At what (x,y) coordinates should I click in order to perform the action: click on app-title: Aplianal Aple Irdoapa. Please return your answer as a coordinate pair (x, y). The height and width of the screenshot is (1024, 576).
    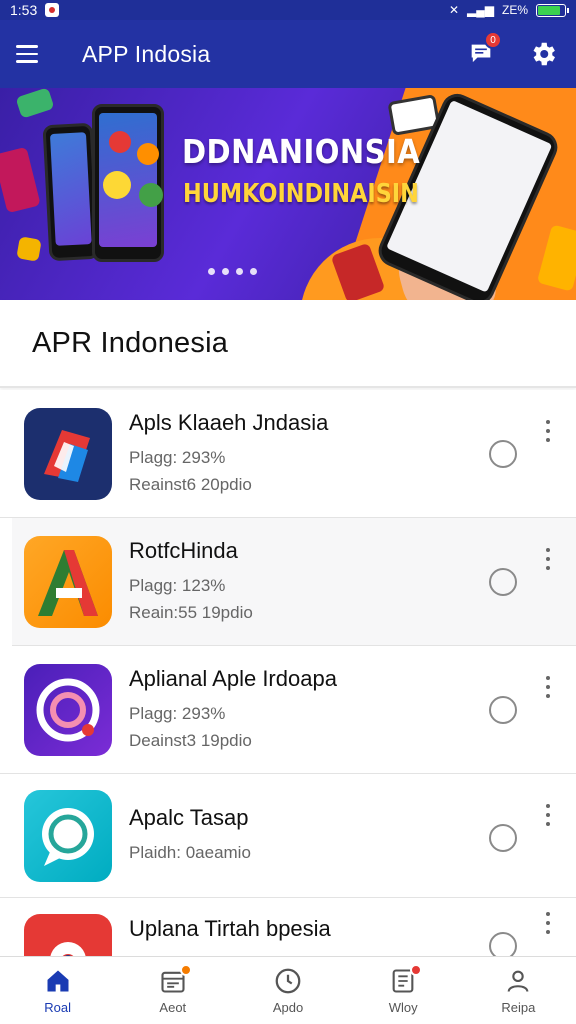
    Looking at the image, I should click on (233, 678).